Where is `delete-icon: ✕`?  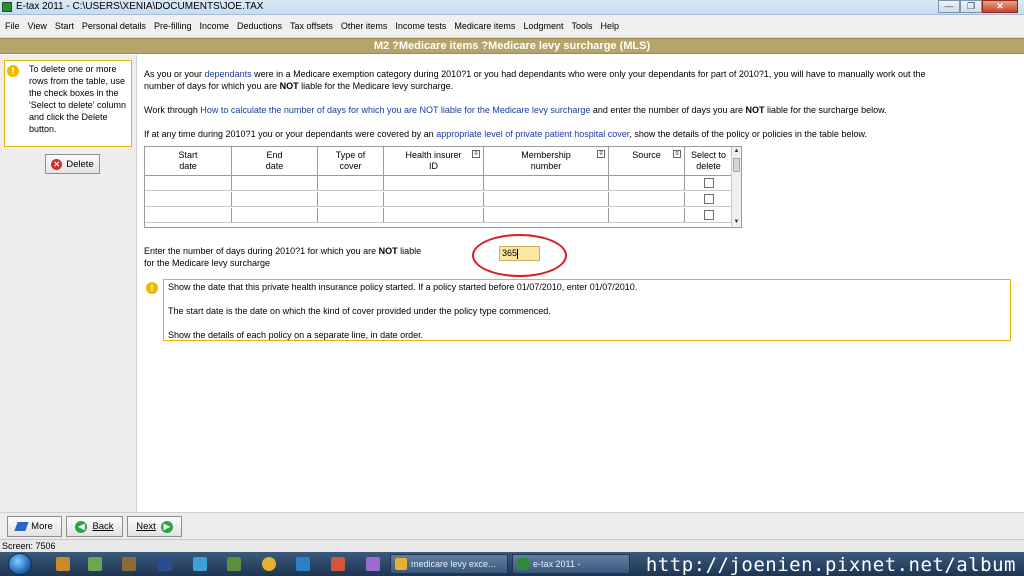
delete-icon: ✕ is located at coordinates (57, 164).